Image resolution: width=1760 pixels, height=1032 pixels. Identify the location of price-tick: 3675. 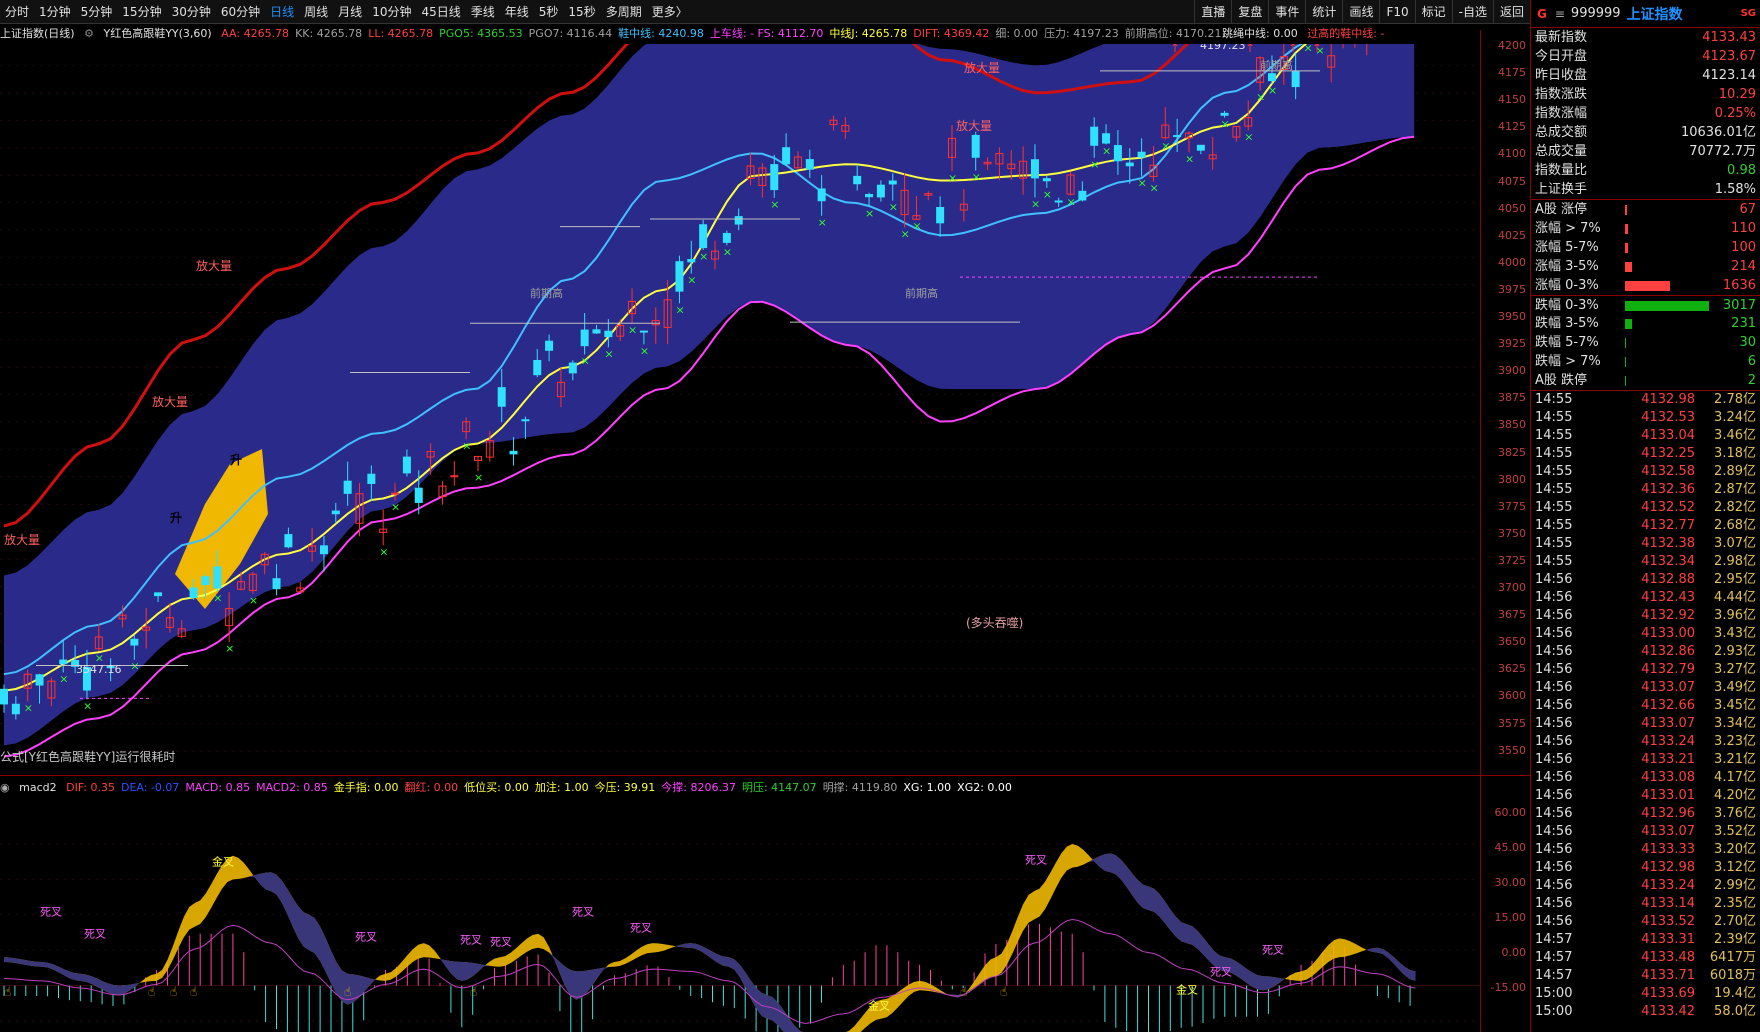
(1512, 615).